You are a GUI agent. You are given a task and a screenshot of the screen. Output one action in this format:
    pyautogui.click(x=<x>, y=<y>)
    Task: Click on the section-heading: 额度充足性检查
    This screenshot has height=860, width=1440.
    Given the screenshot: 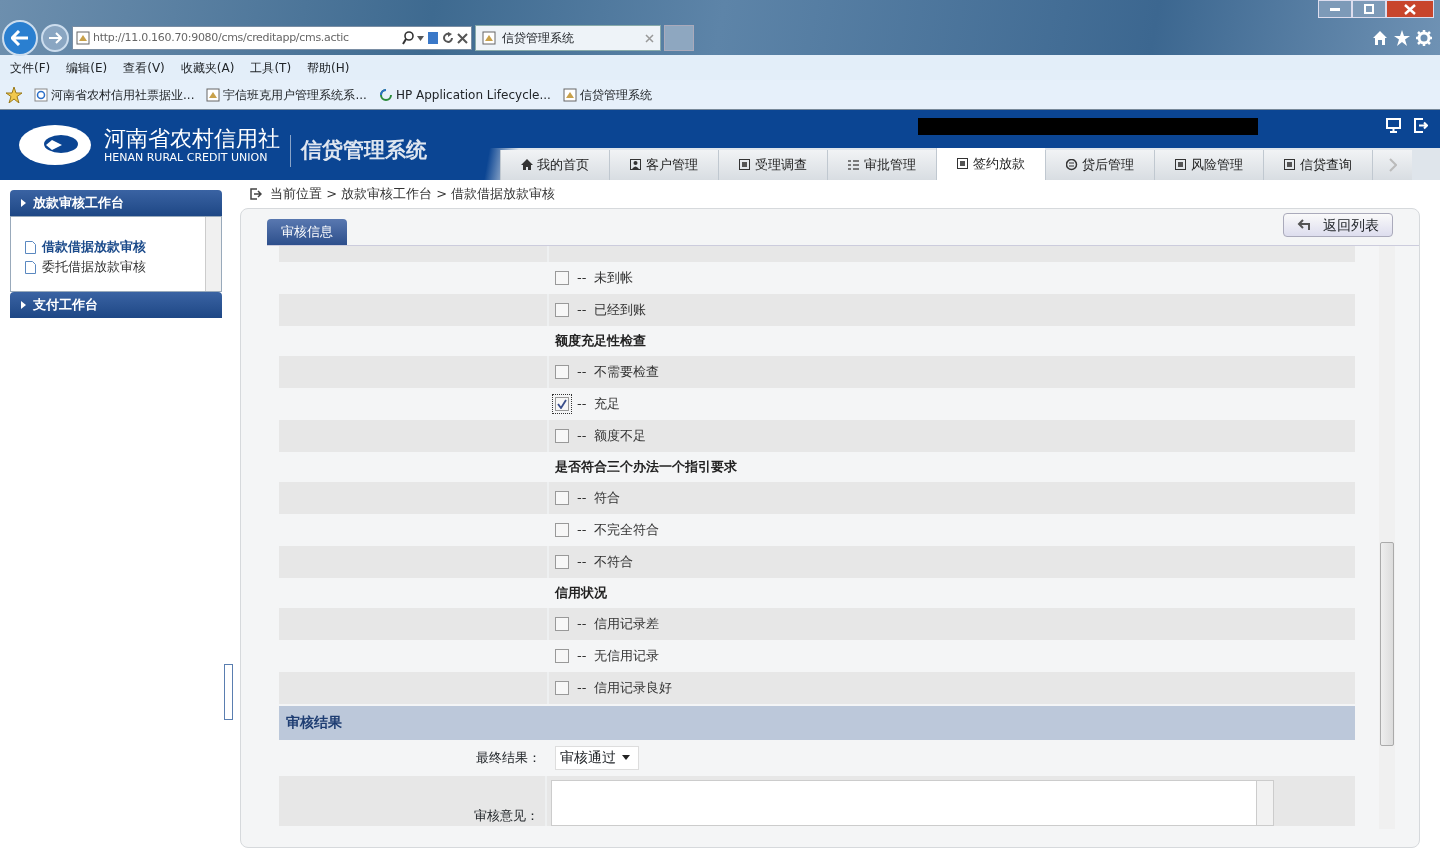 What is the action you would take?
    pyautogui.click(x=600, y=340)
    